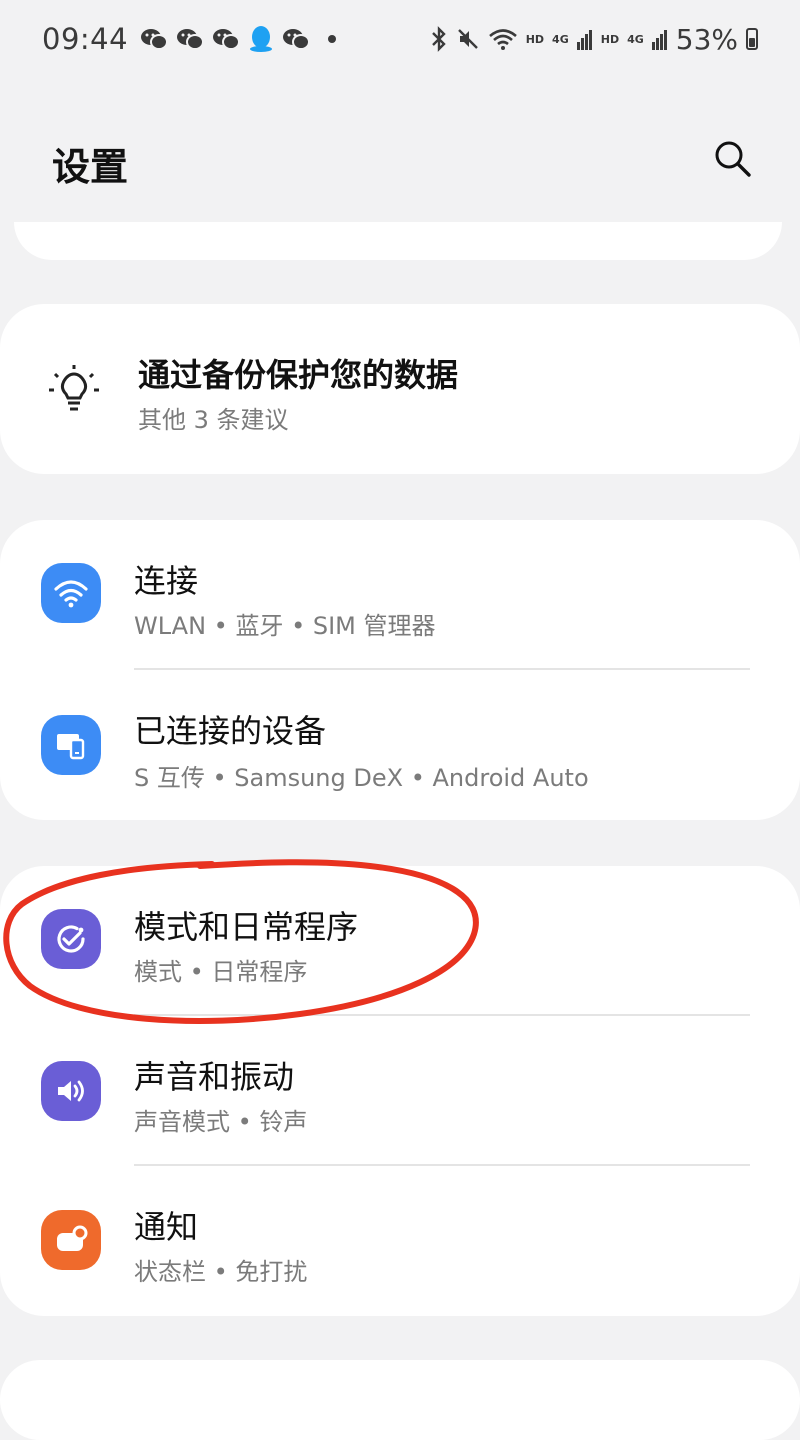  Describe the element at coordinates (166, 1227) in the screenshot. I see `settings-item-title: 通知` at that location.